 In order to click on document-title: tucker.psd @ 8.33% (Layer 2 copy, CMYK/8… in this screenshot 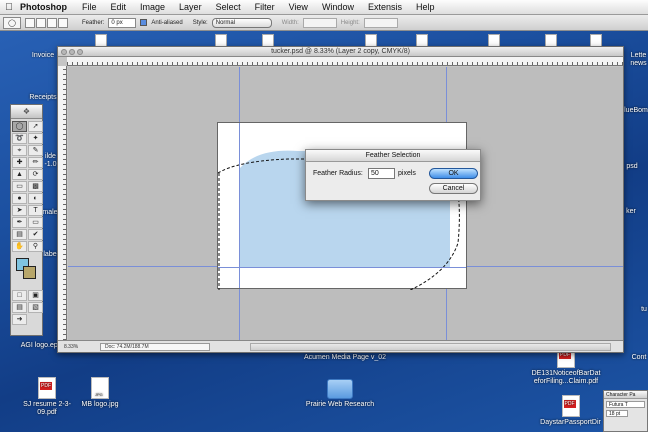, I will do `click(340, 51)`.